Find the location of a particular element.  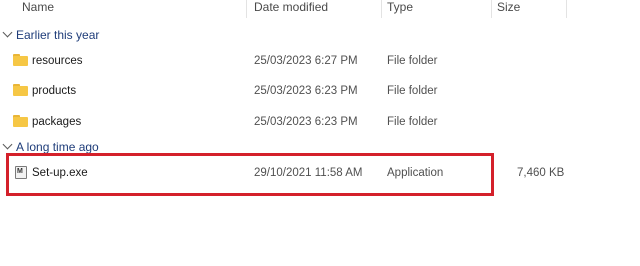

column-header-date-modified: Date modified is located at coordinates (291, 8).